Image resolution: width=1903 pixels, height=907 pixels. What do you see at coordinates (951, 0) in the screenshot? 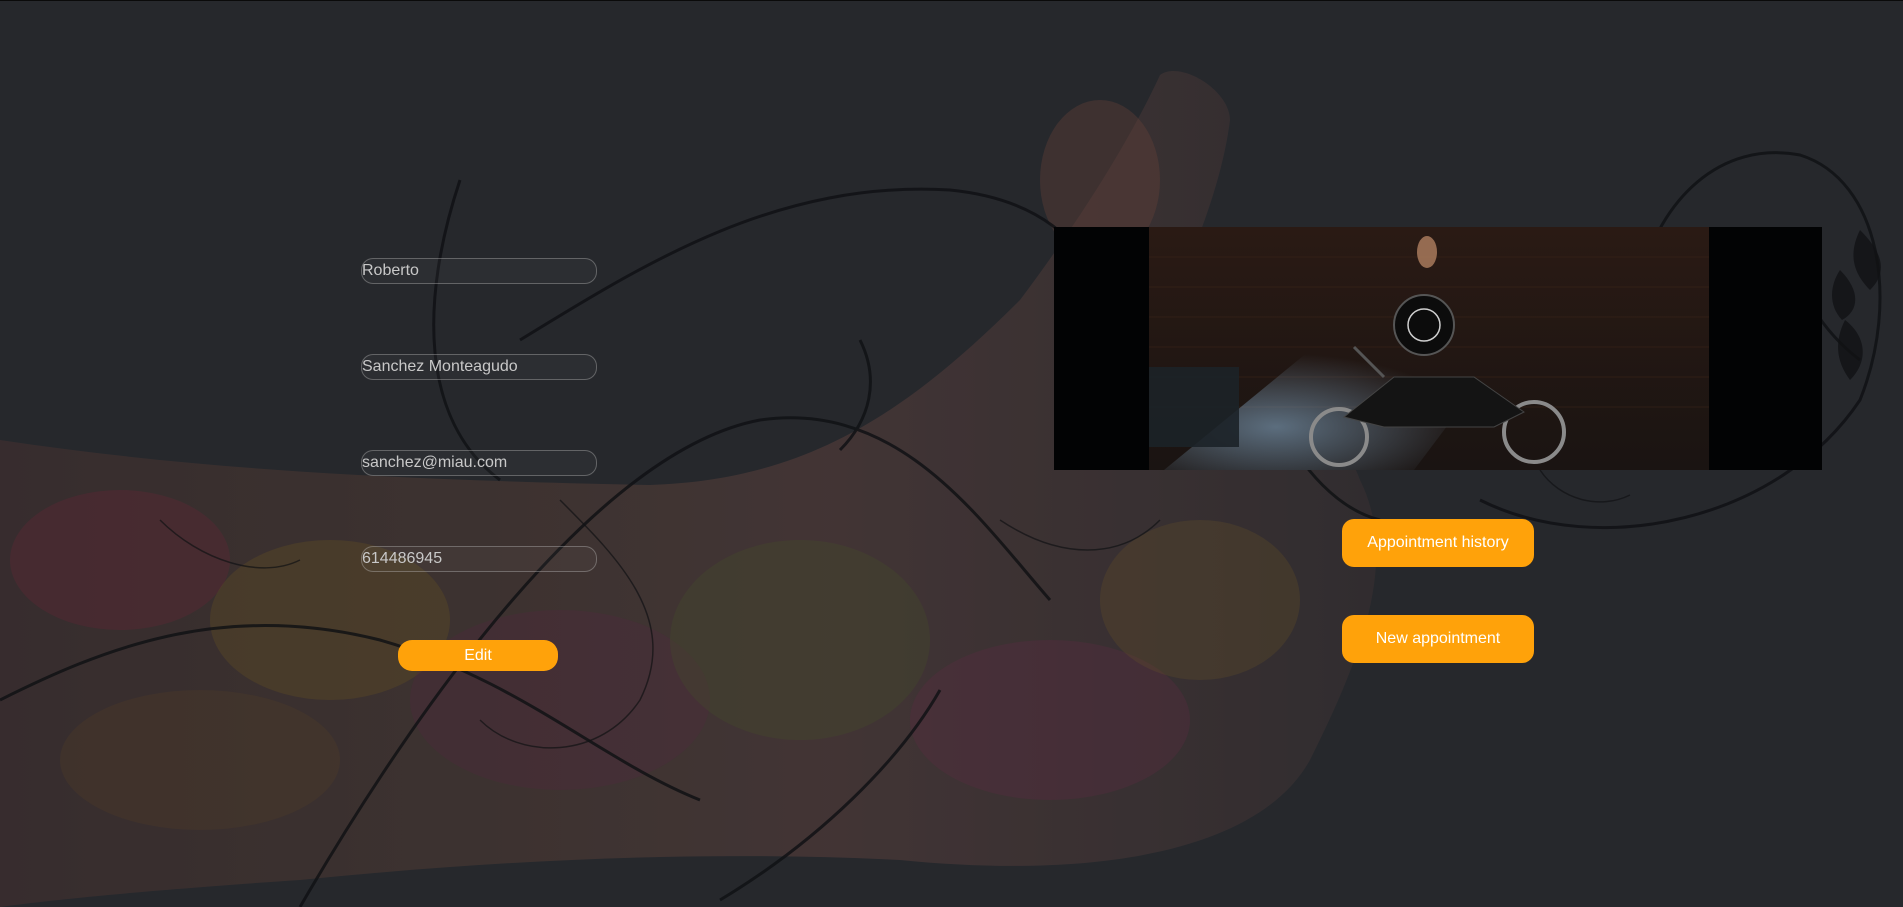
I see `top-border` at bounding box center [951, 0].